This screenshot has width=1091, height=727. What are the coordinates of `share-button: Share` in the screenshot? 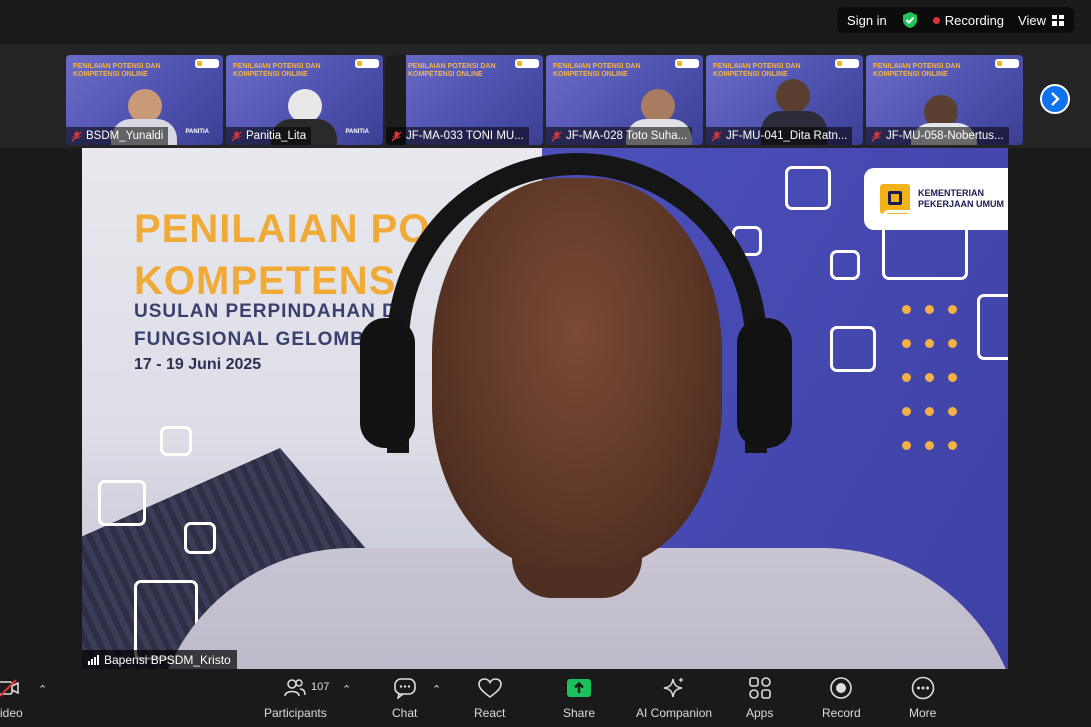 It's located at (579, 697).